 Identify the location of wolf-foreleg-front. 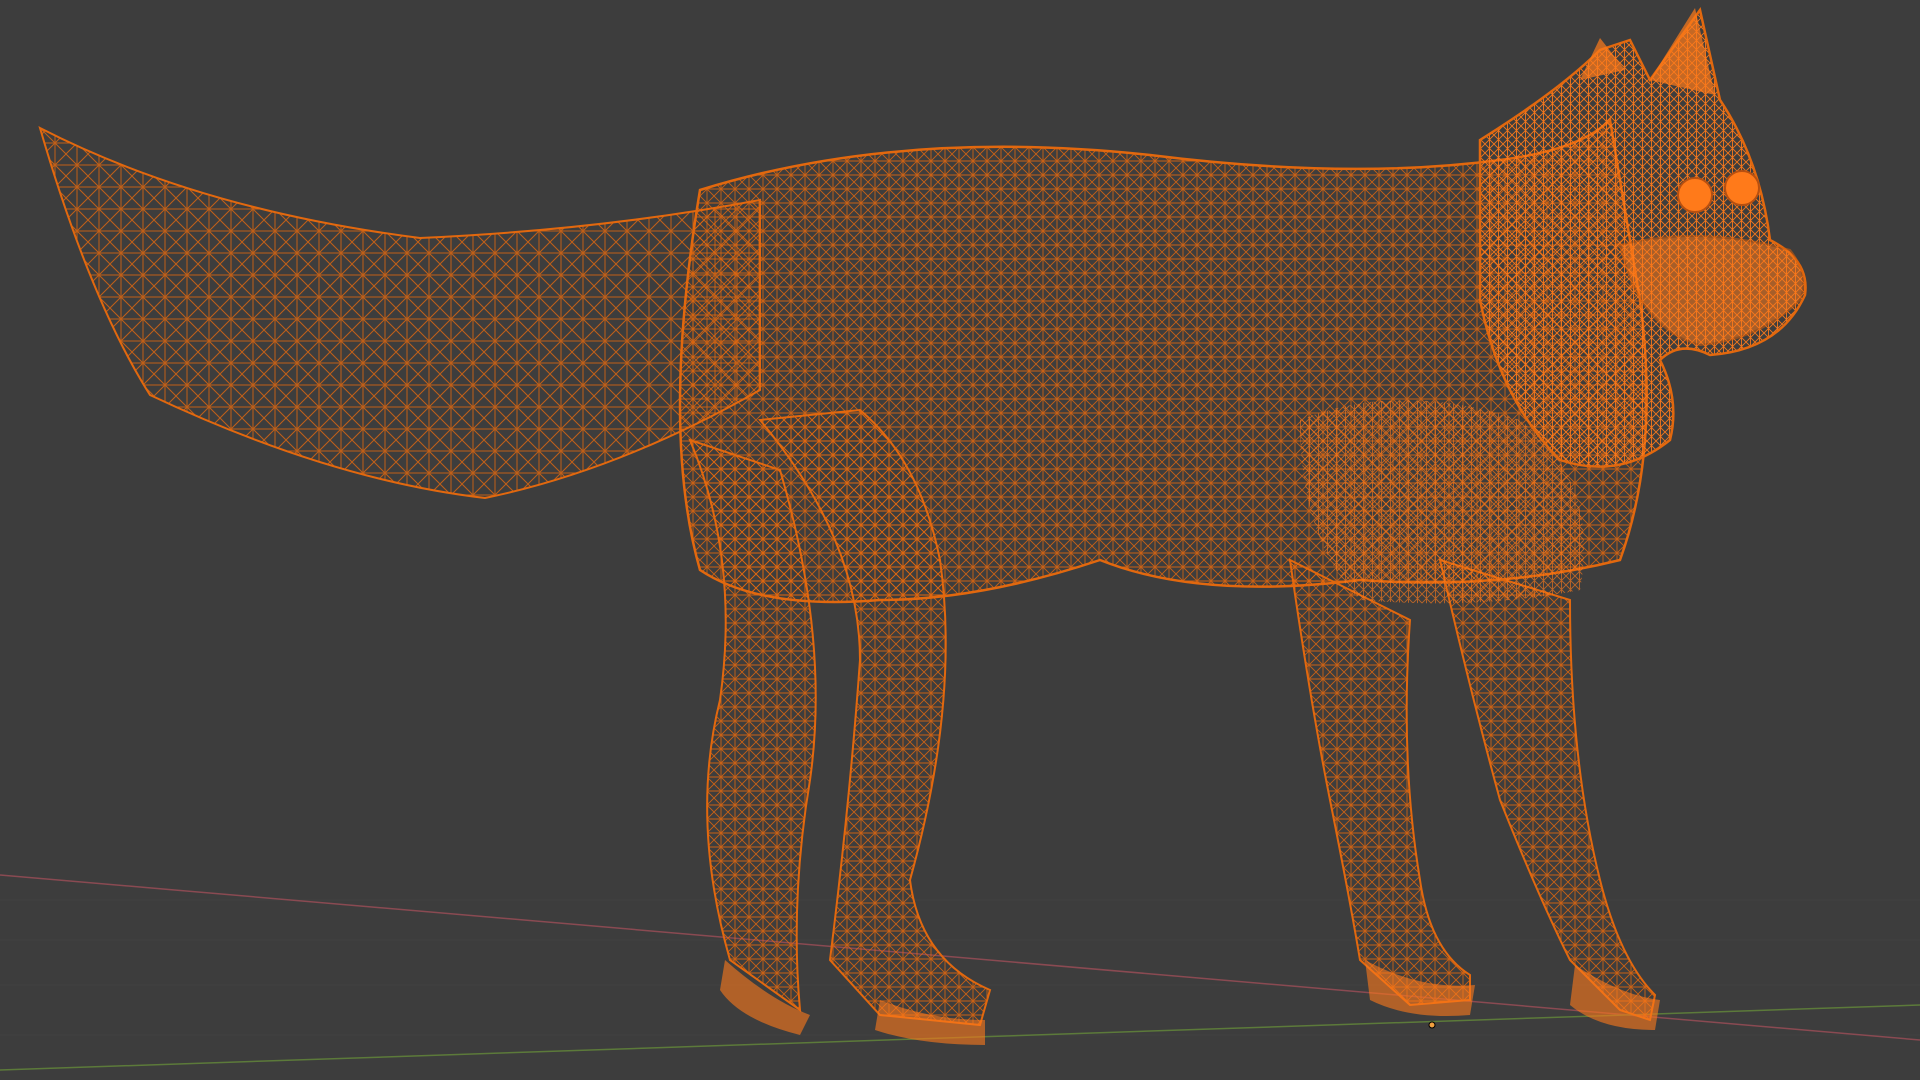
(1547, 790).